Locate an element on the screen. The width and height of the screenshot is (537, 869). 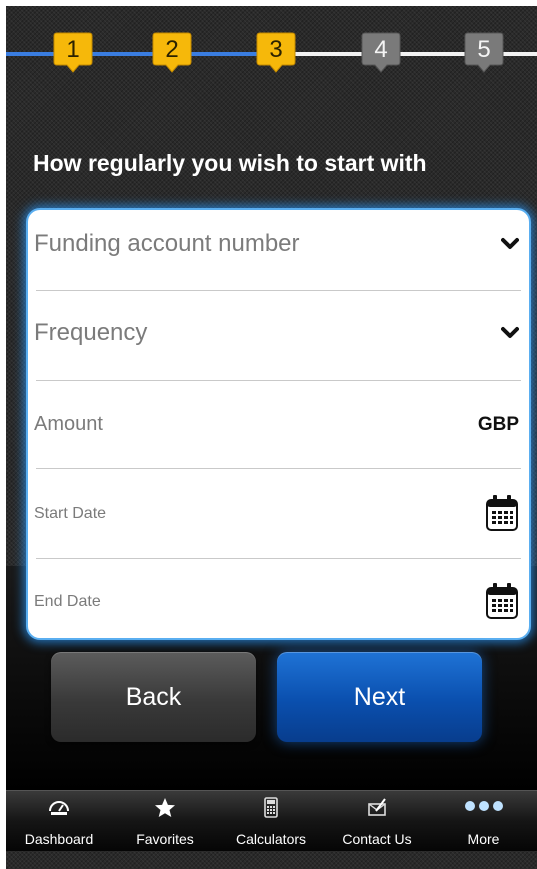
progress-stepper: 1 2 3 4 5 is located at coordinates (271, 51).